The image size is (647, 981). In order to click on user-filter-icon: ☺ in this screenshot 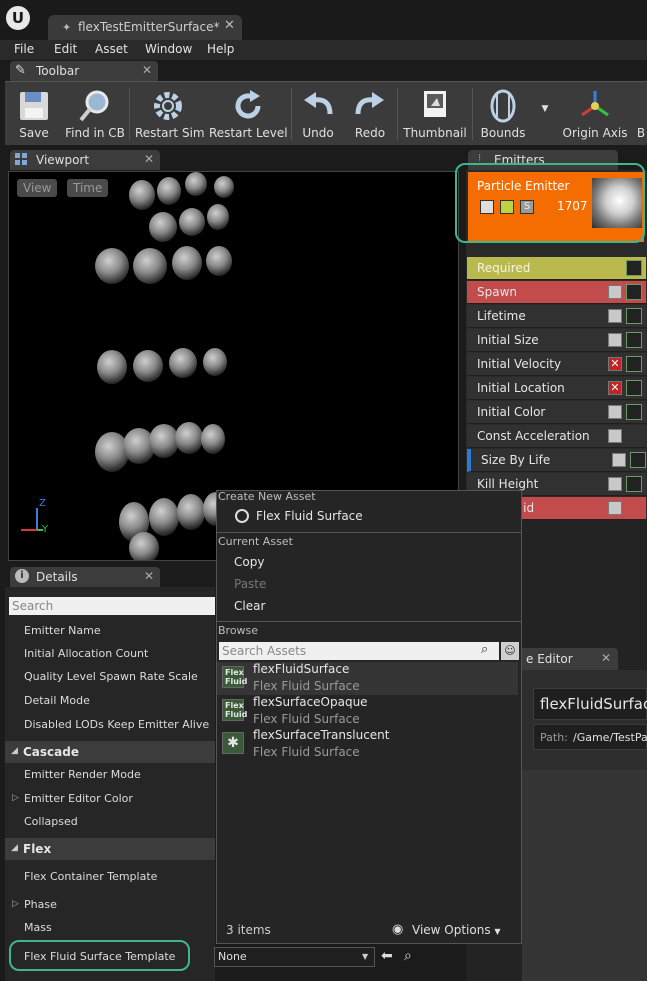, I will do `click(510, 651)`.